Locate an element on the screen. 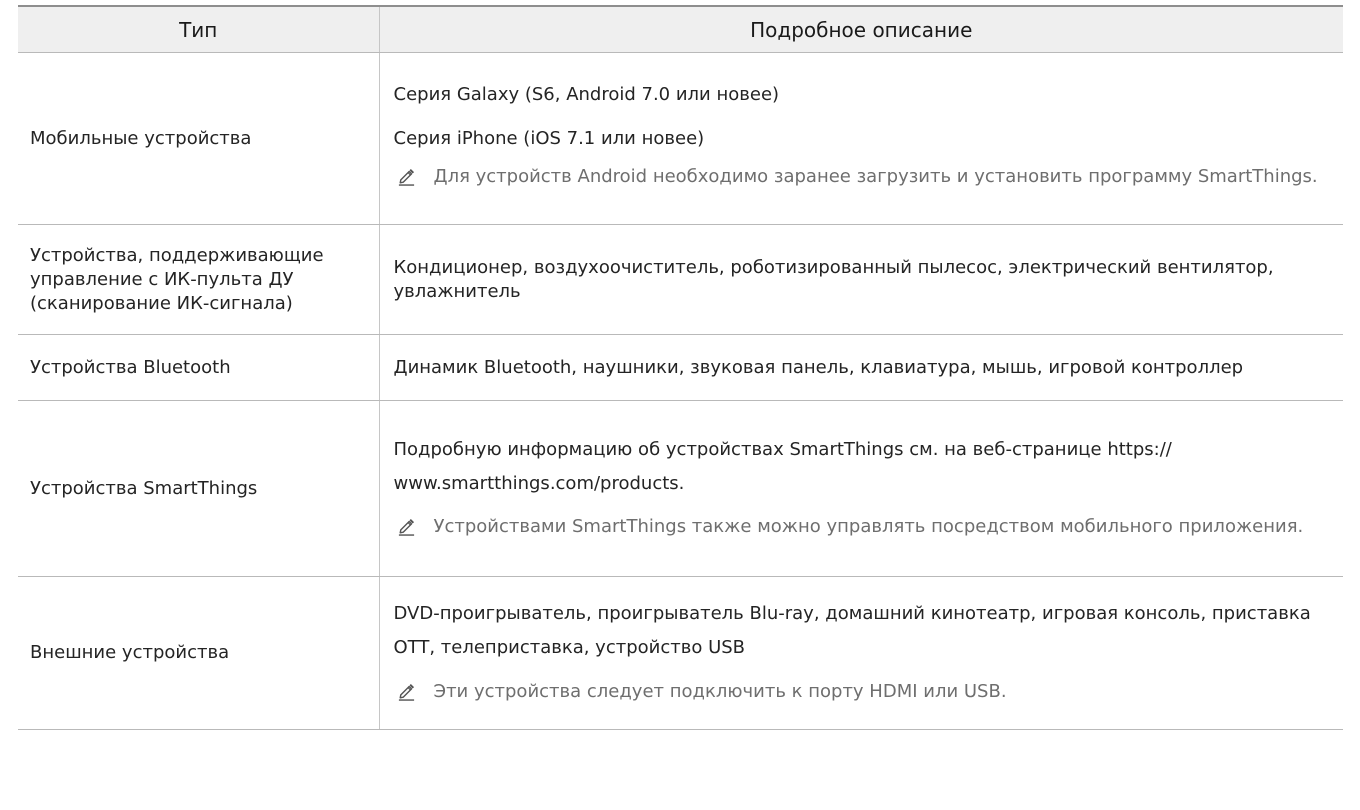 Image resolution: width=1360 pixels, height=810 pixels. row-type-cell: Устройства Bluetooth is located at coordinates (198, 367).